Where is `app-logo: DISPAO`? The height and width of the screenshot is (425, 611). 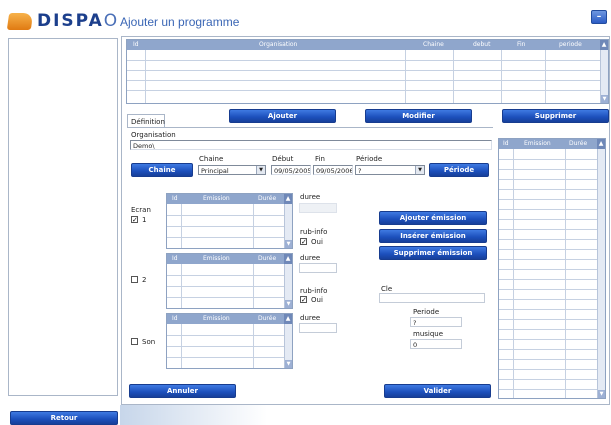 app-logo: DISPAO is located at coordinates (78, 21).